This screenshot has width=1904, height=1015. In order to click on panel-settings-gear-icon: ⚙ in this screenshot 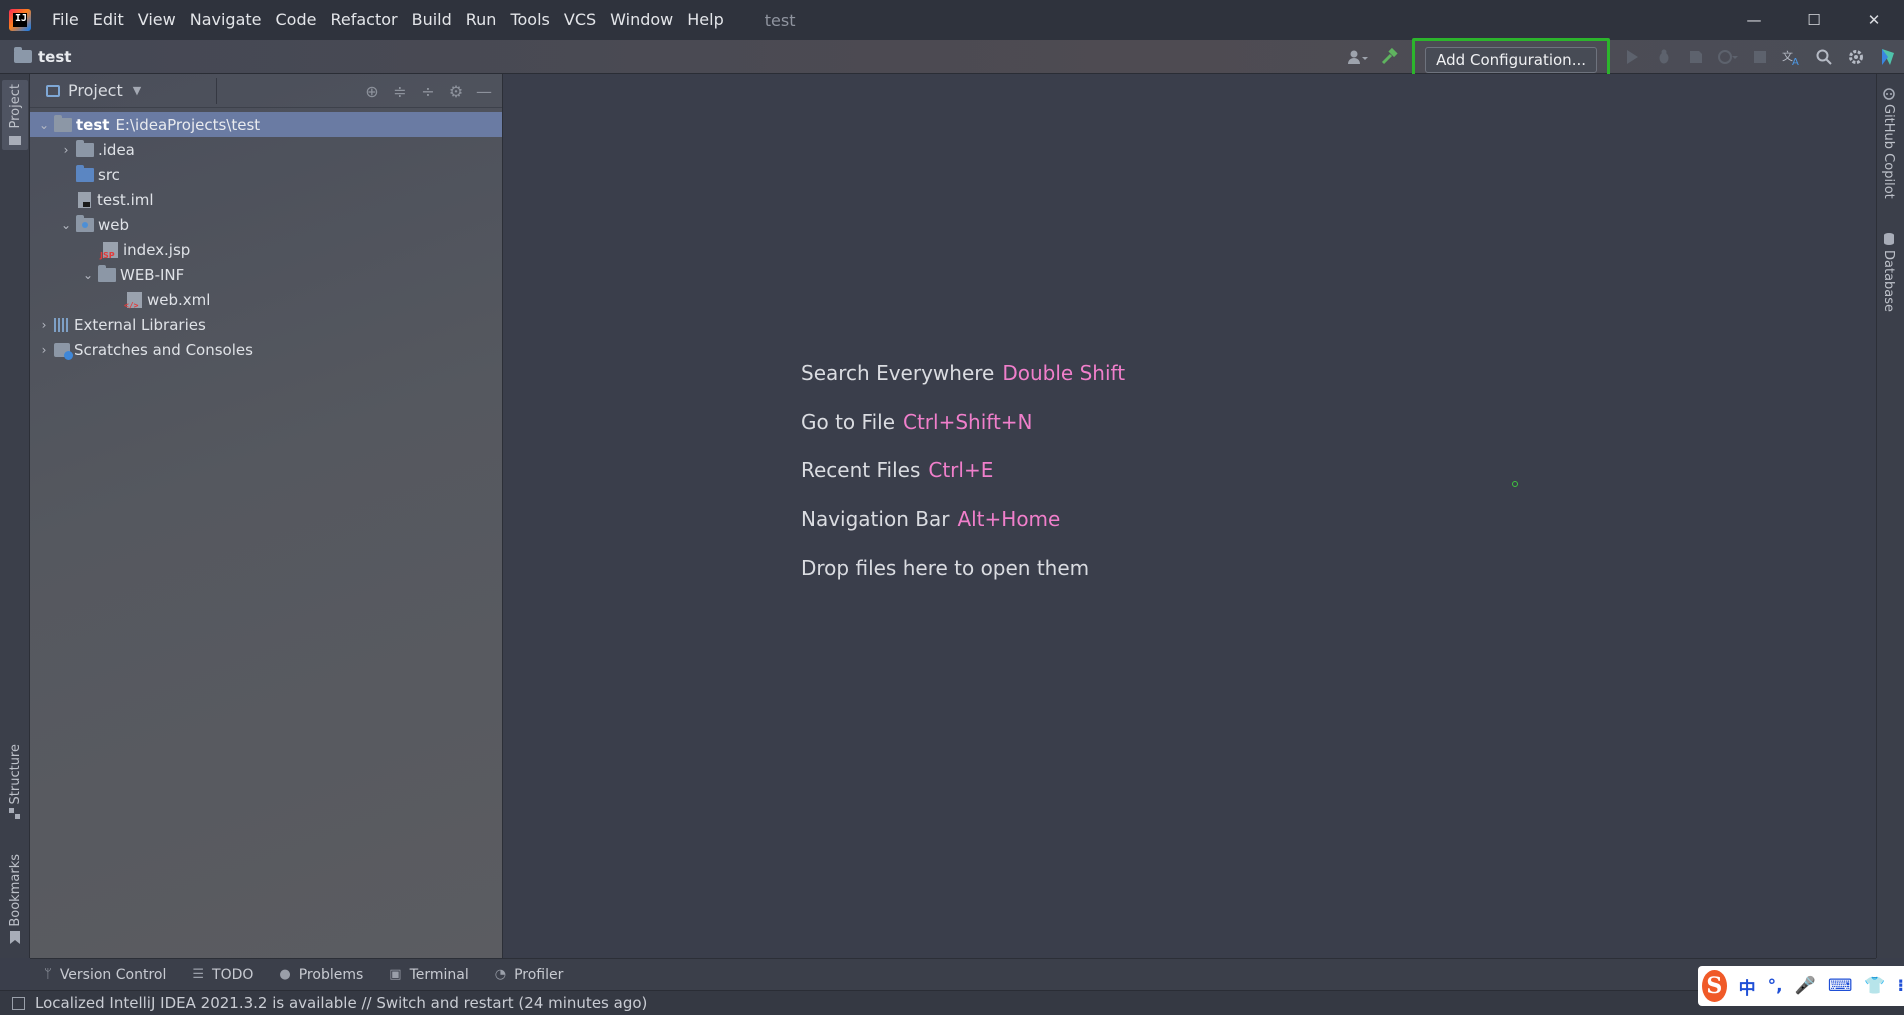, I will do `click(456, 91)`.